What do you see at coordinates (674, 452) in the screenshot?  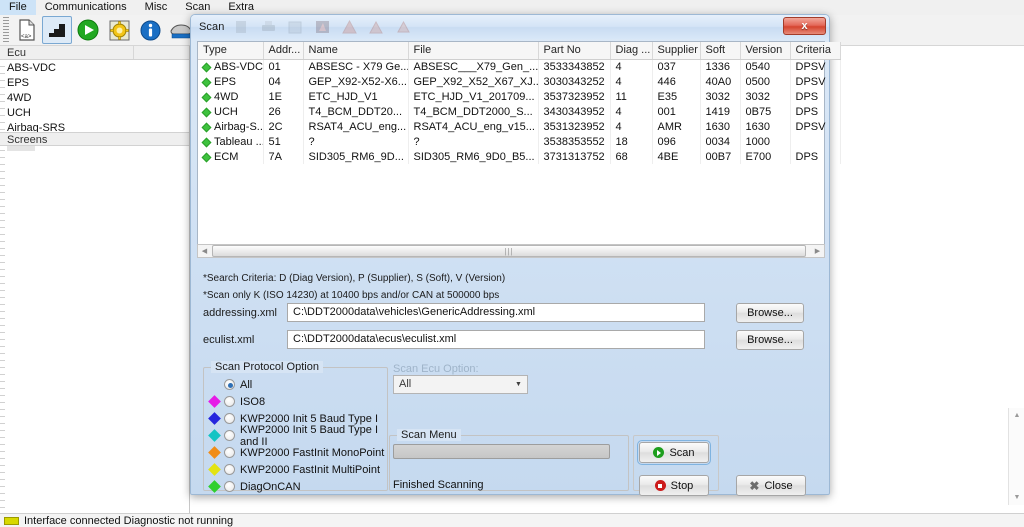 I see `scan-button: Scan` at bounding box center [674, 452].